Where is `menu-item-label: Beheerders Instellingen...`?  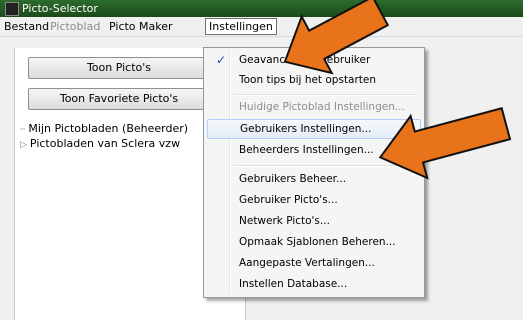 menu-item-label: Beheerders Instellingen... is located at coordinates (306, 150).